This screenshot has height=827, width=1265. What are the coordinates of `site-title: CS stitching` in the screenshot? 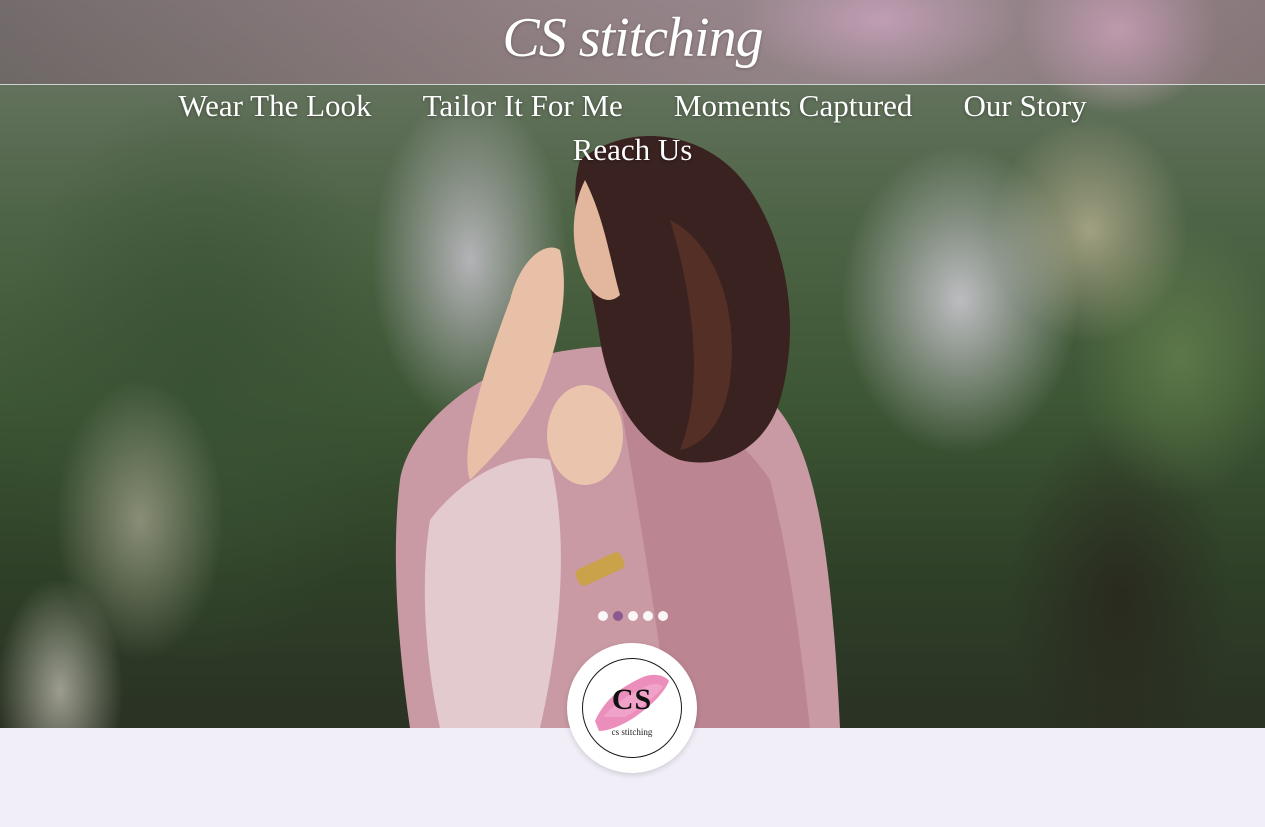 It's located at (632, 38).